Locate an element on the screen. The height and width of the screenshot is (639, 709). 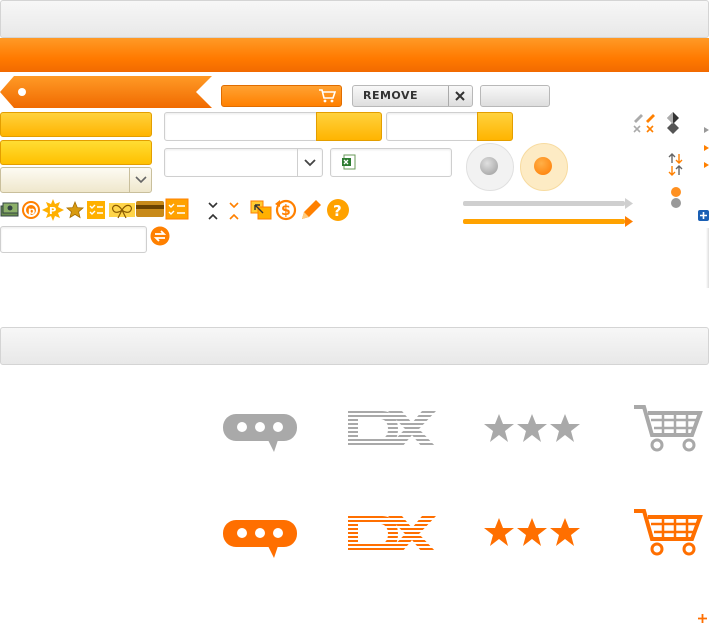
orange-header-bar is located at coordinates (354, 55).